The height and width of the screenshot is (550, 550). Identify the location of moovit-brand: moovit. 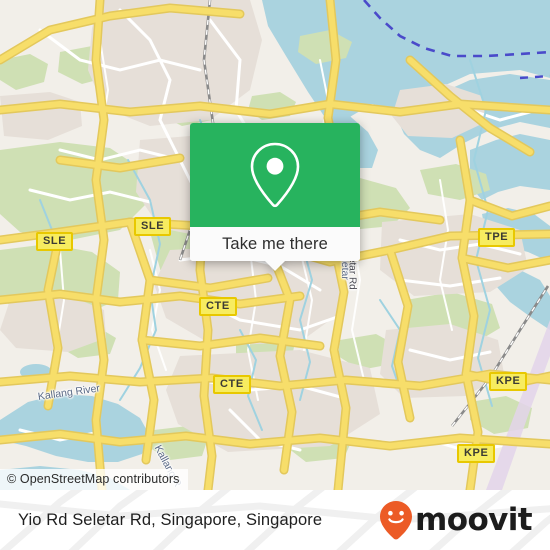
(456, 520).